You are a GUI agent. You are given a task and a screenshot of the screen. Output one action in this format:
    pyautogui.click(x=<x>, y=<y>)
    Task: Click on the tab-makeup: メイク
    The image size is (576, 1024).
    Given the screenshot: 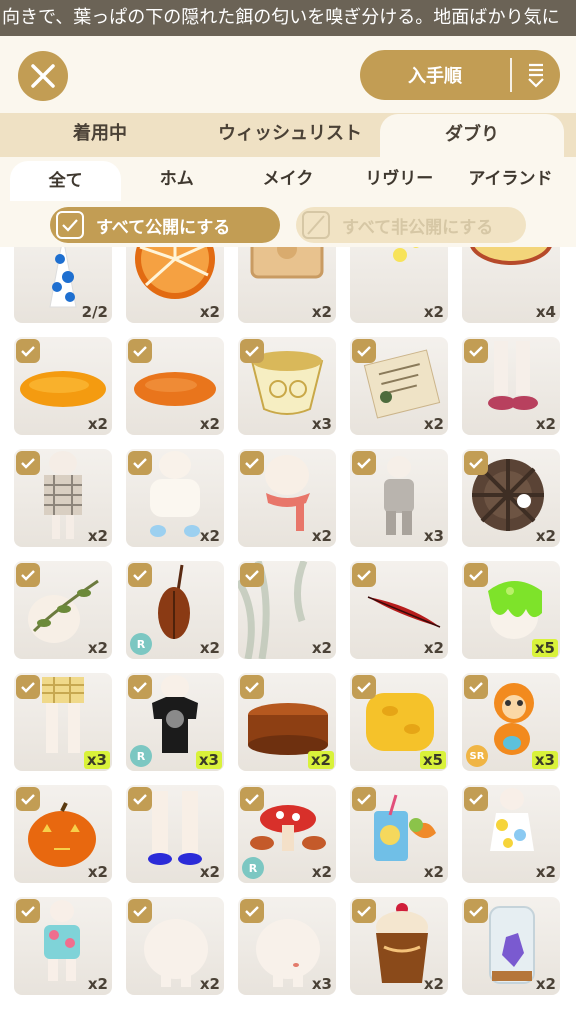 What is the action you would take?
    pyautogui.click(x=287, y=179)
    